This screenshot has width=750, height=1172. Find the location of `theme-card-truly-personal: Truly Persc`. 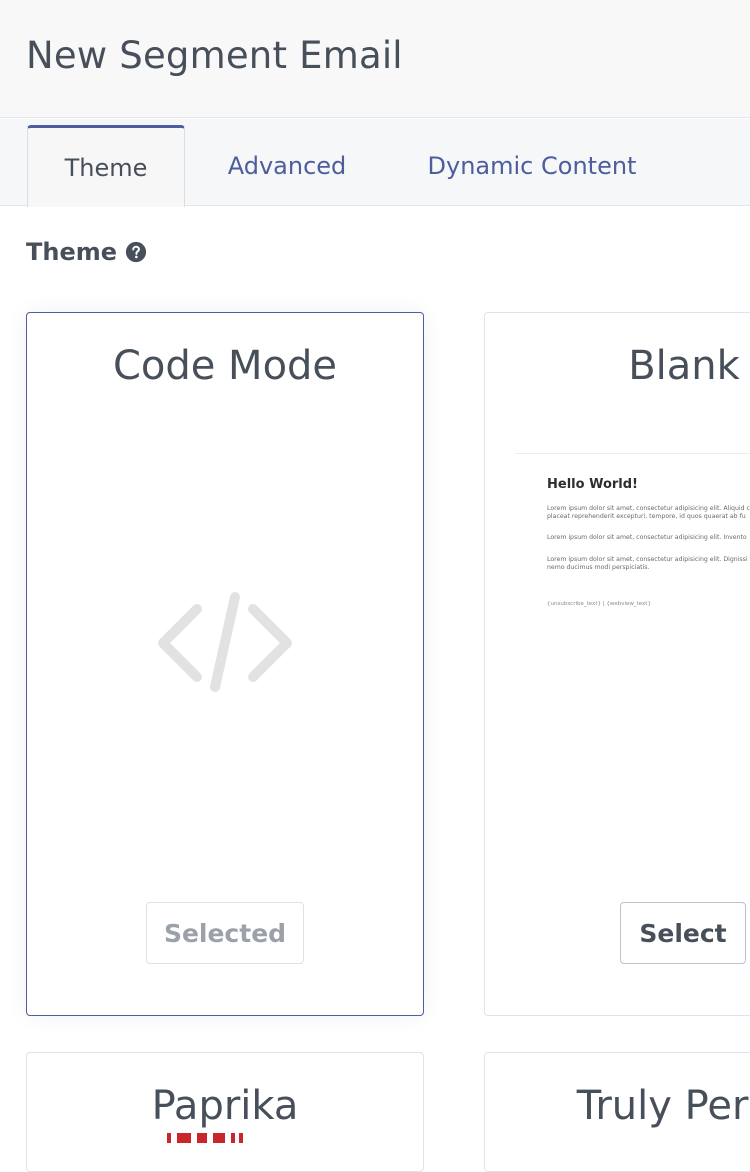

theme-card-truly-personal: Truly Persc is located at coordinates (617, 1112).